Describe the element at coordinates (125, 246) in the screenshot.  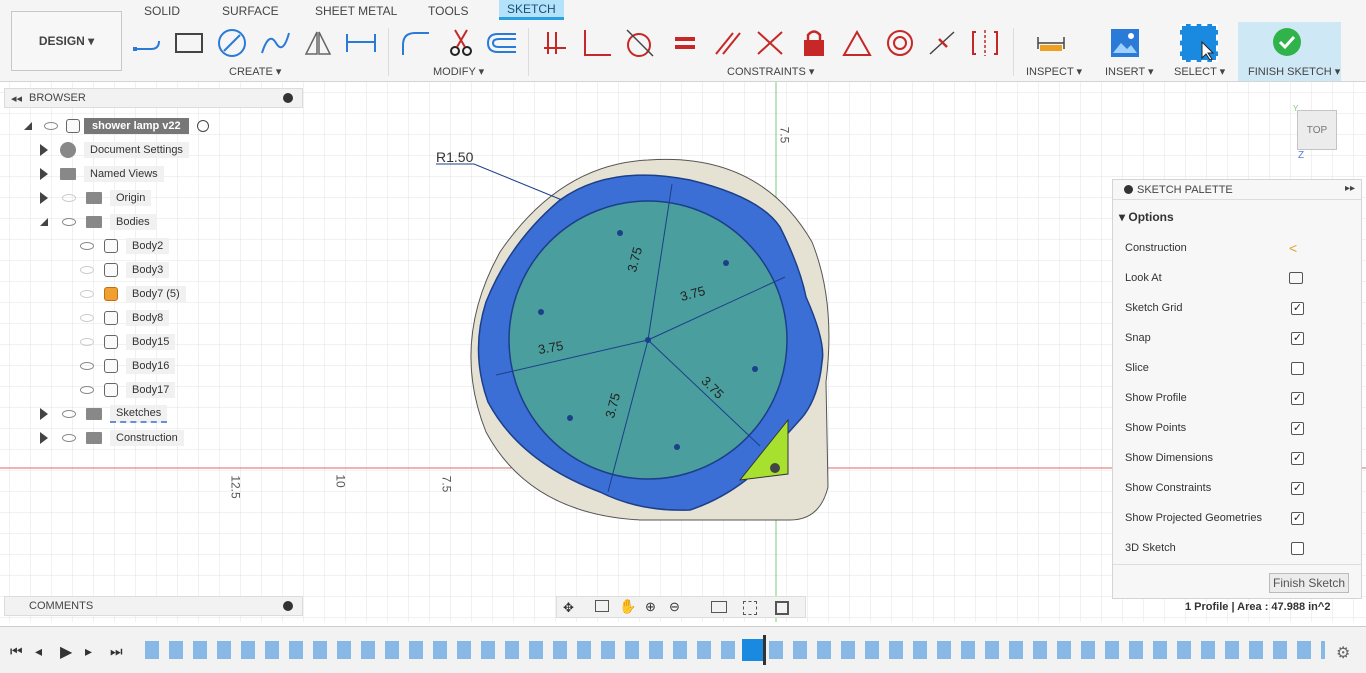
I see `tree-item-body: Body2` at that location.